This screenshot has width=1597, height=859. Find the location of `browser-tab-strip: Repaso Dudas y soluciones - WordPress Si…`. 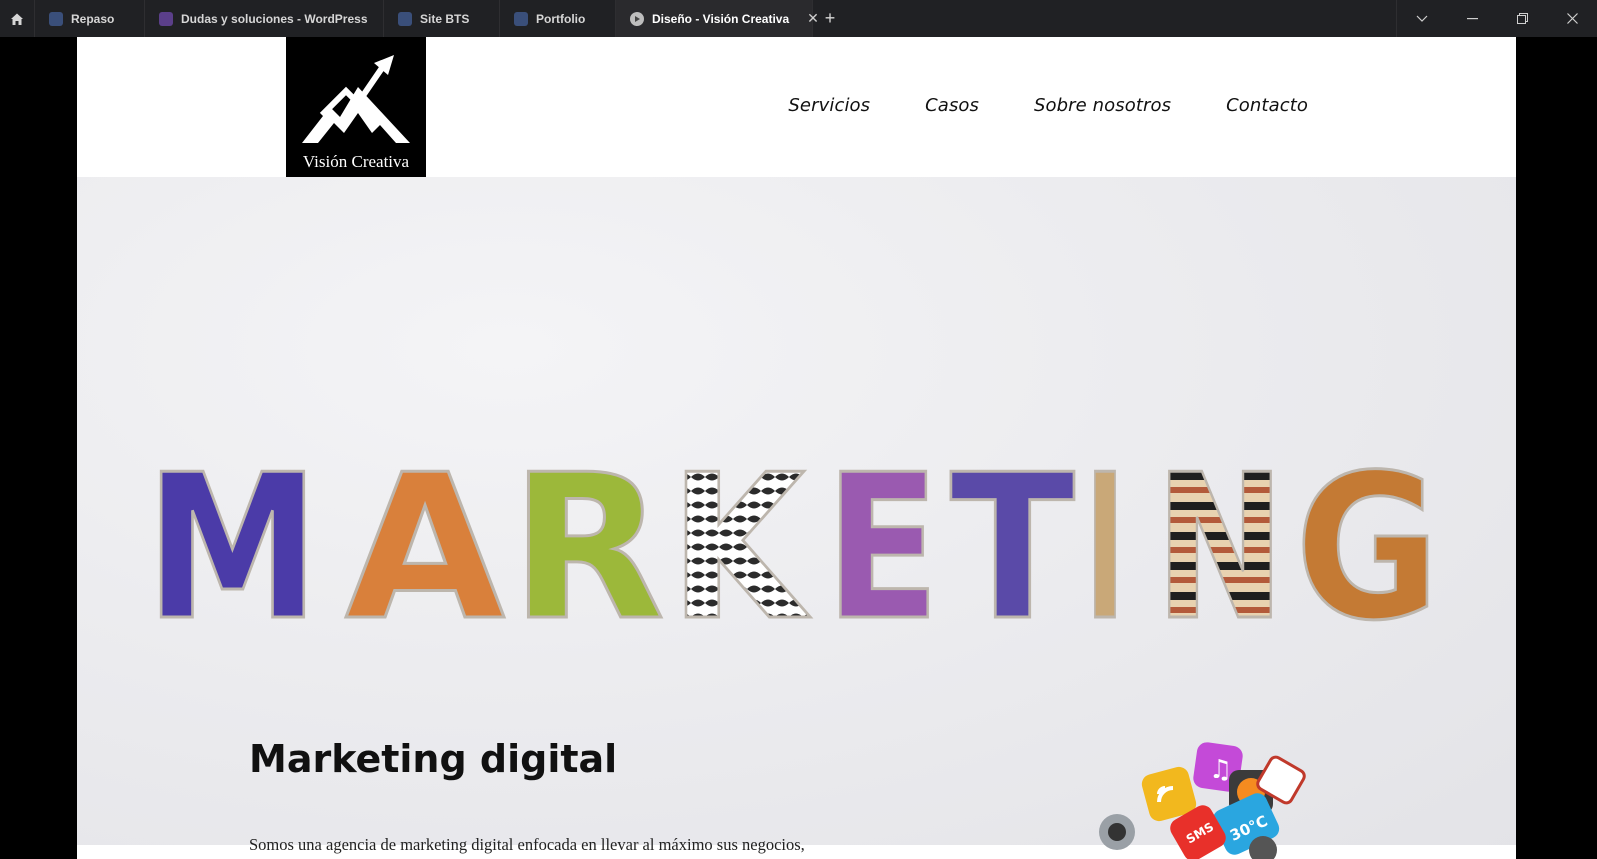

browser-tab-strip: Repaso Dudas y soluciones - WordPress Si… is located at coordinates (798, 18).